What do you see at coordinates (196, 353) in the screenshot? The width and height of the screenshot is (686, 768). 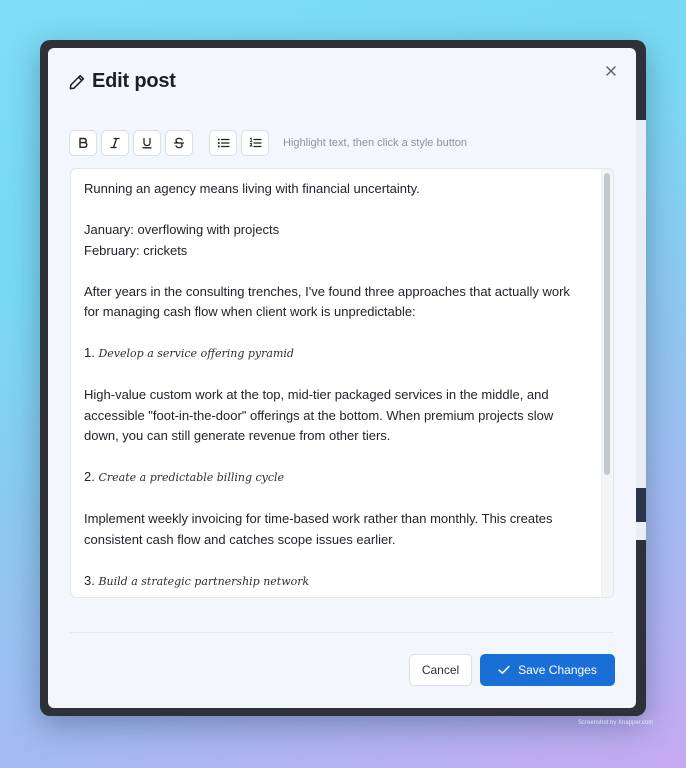 I see `list-heading-text: Develop a service offering pyramid` at bounding box center [196, 353].